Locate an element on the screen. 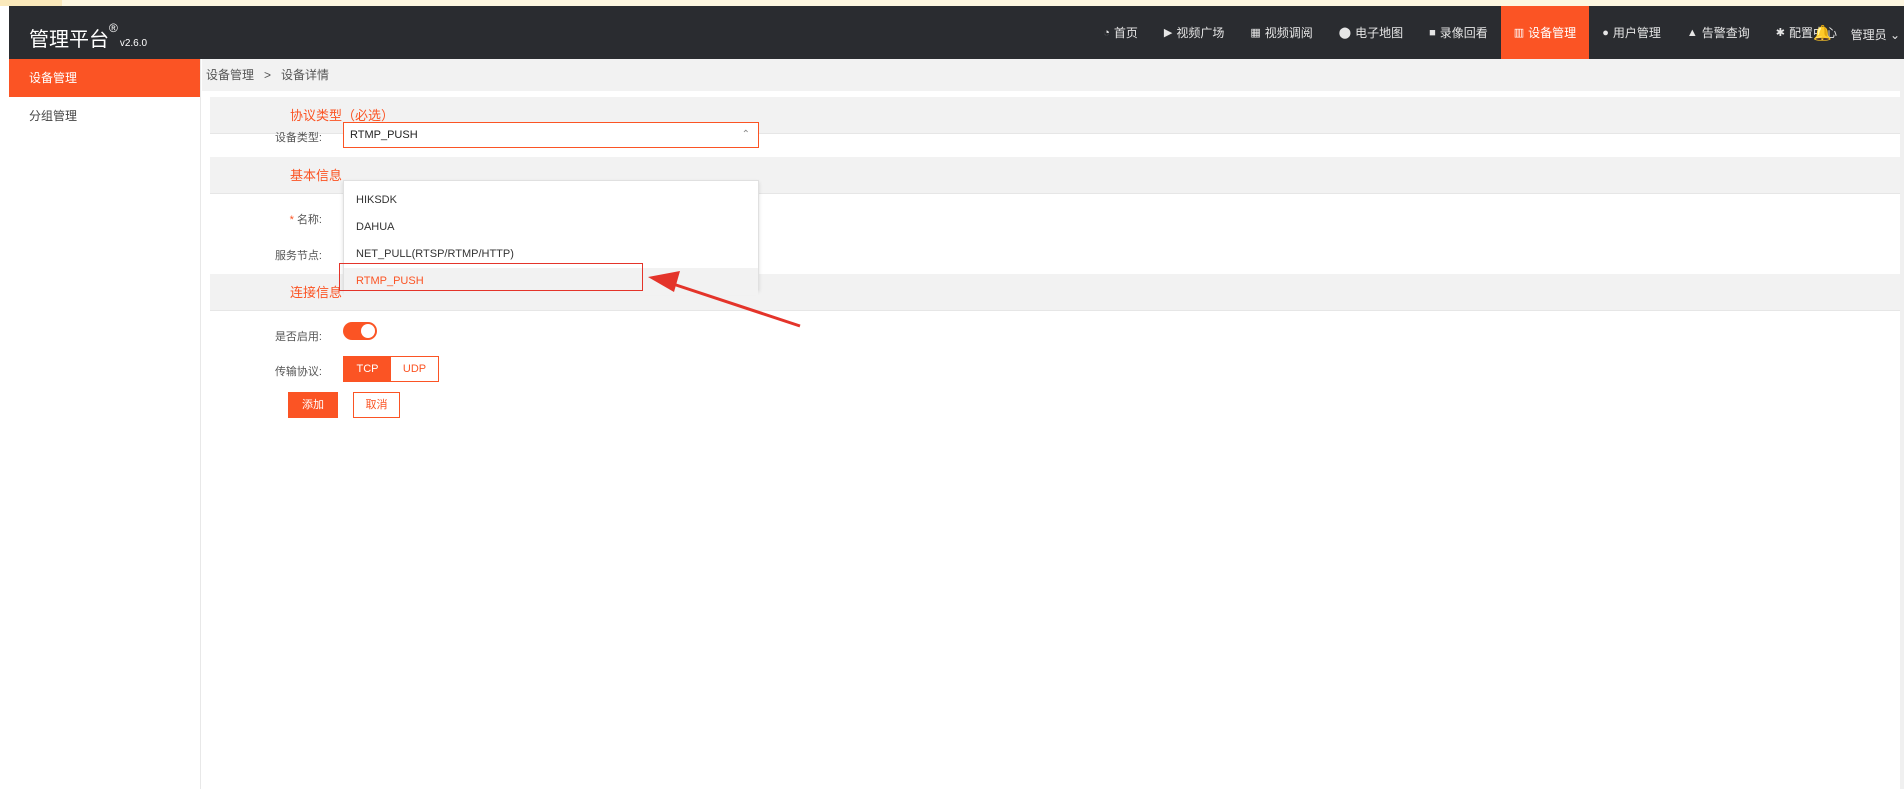  annotation-arrow-shaft is located at coordinates (735, 304).